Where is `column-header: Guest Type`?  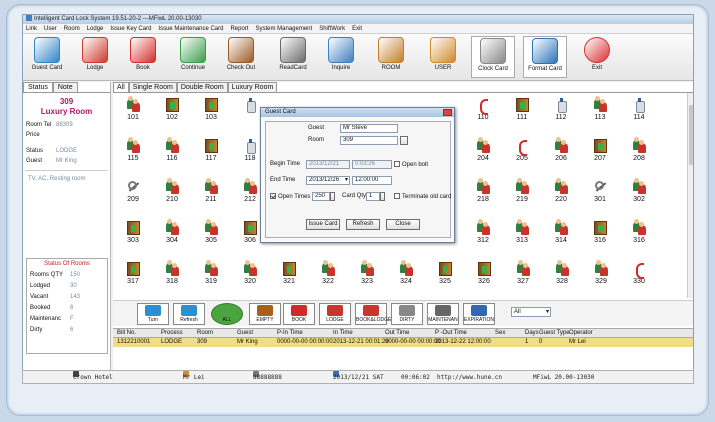 column-header: Guest Type is located at coordinates (554, 333).